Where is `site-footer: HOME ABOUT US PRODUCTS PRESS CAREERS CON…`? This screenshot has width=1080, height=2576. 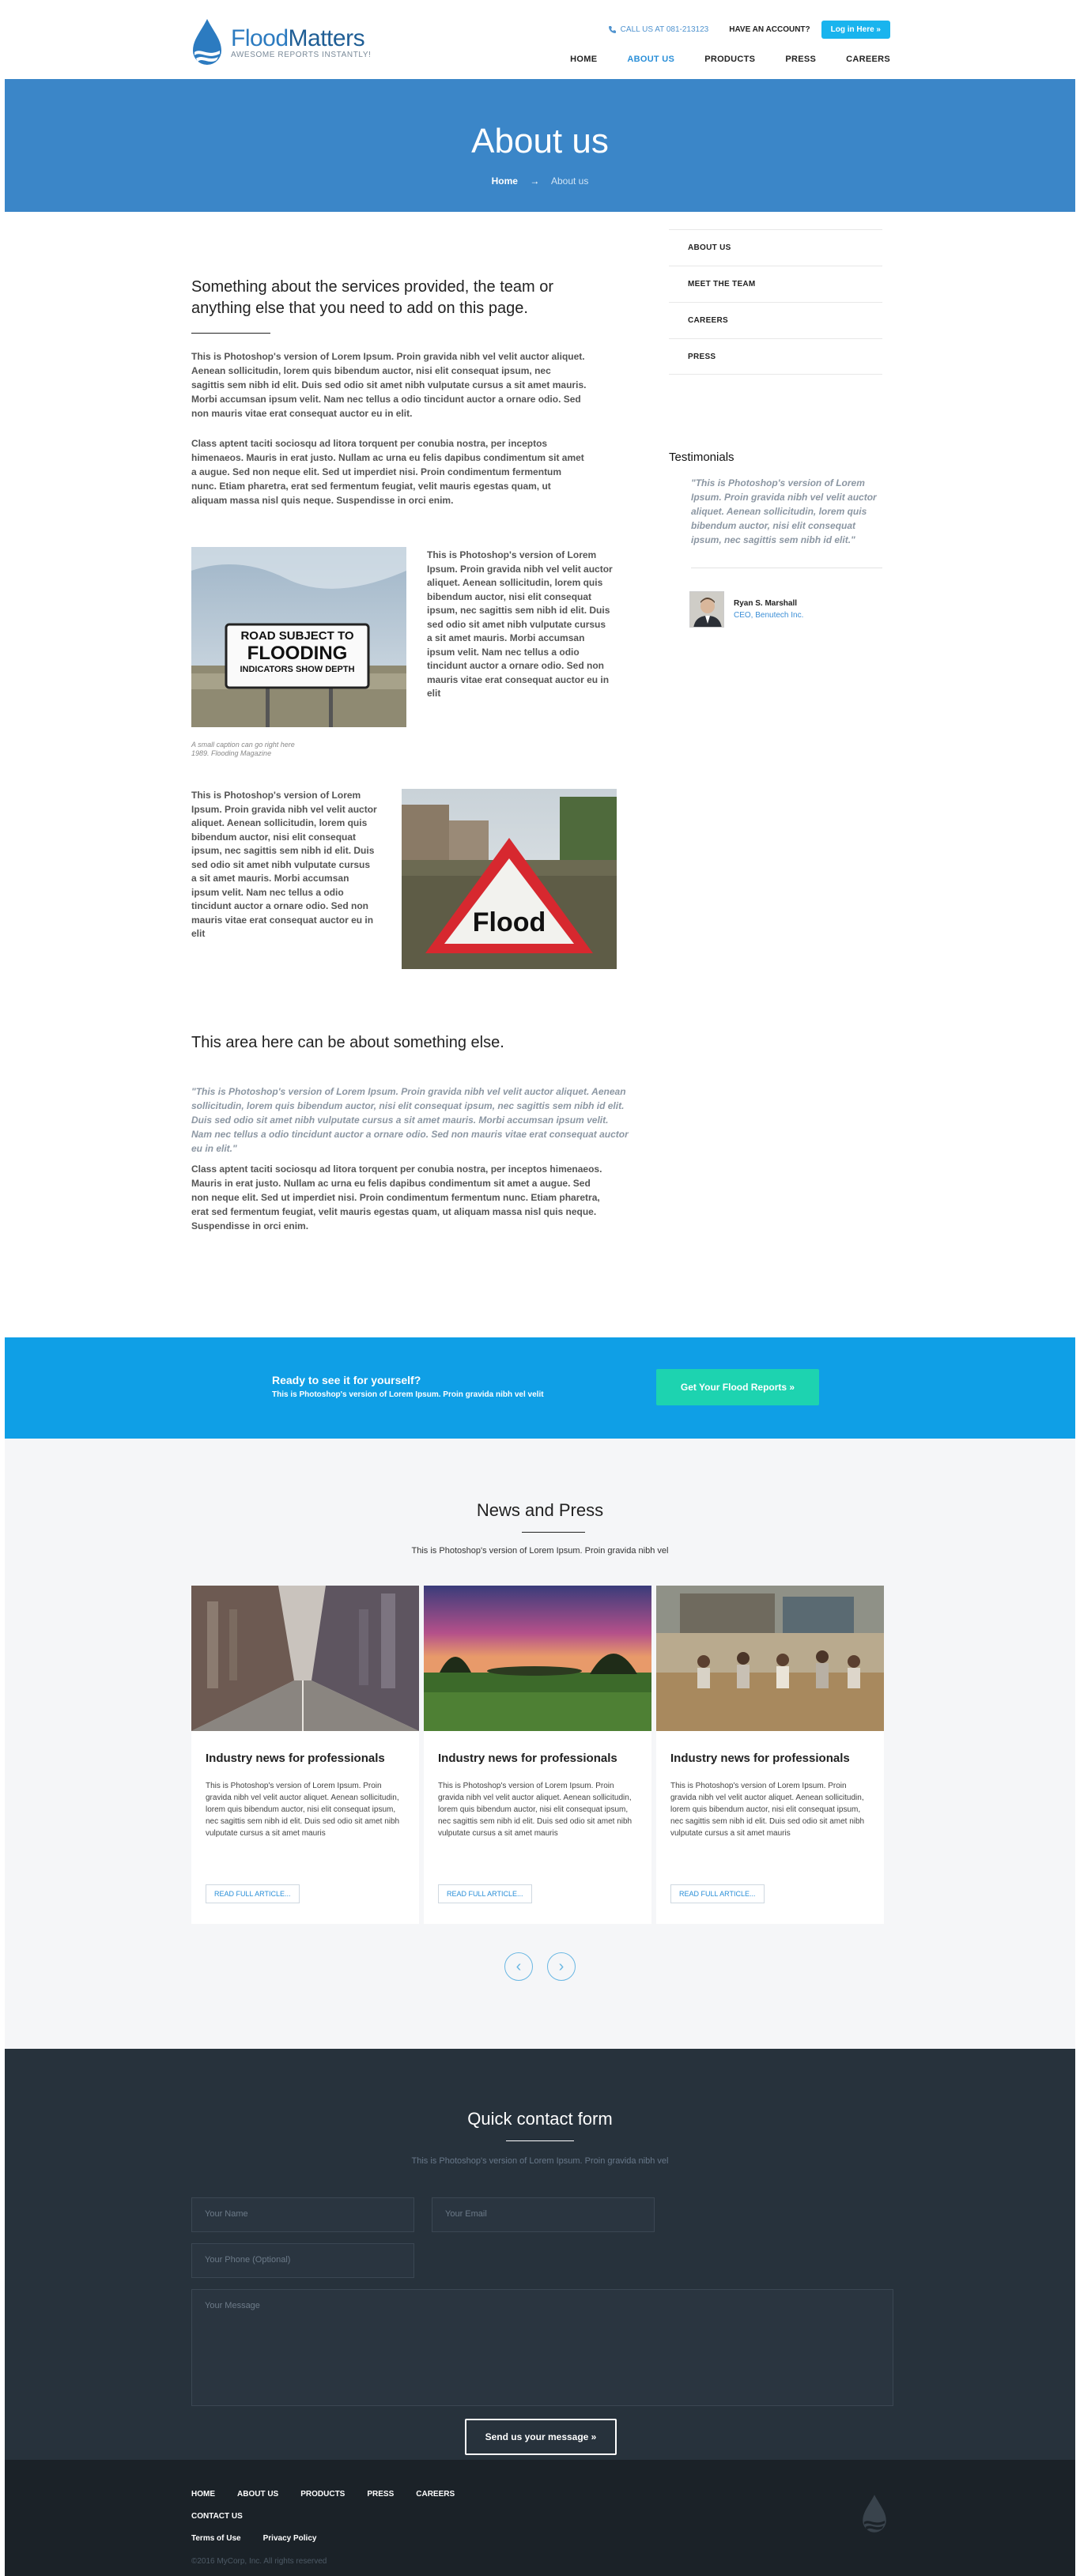 site-footer: HOME ABOUT US PRODUCTS PRESS CAREERS CON… is located at coordinates (540, 2518).